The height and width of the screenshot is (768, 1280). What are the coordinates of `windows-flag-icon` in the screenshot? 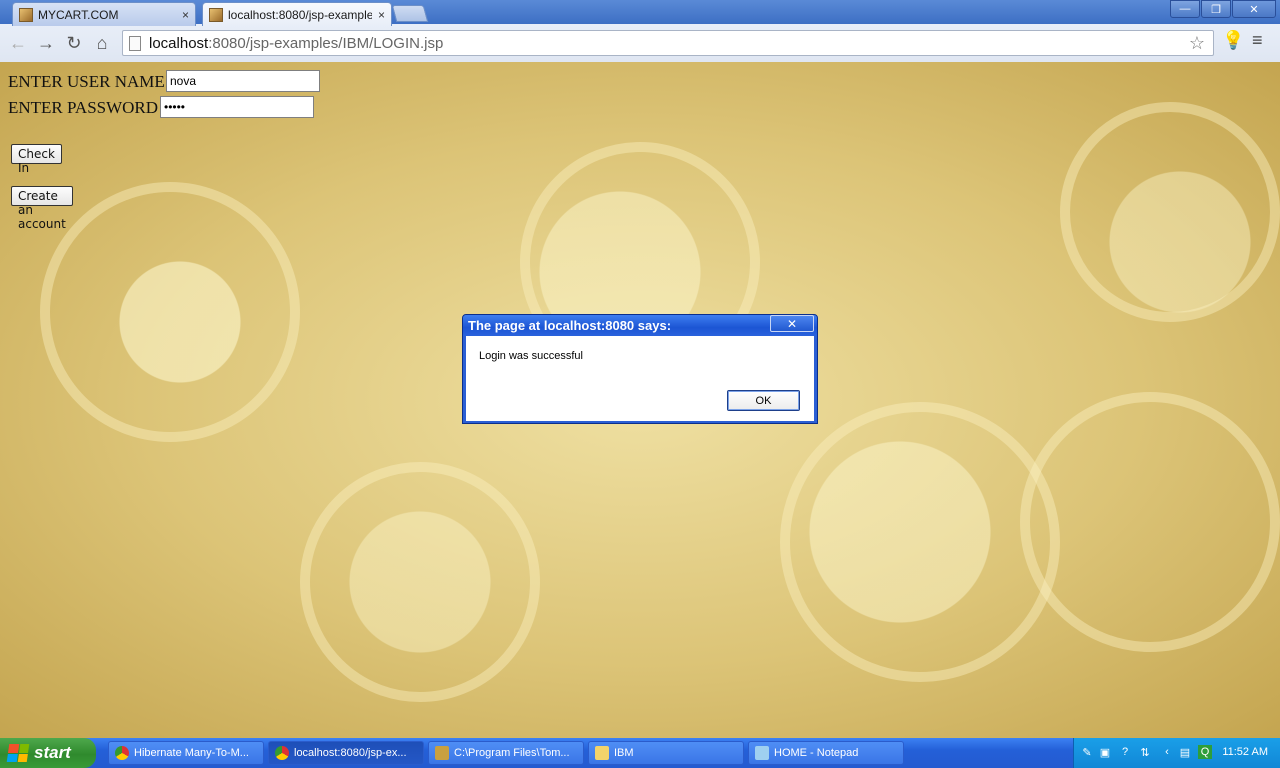 It's located at (18, 753).